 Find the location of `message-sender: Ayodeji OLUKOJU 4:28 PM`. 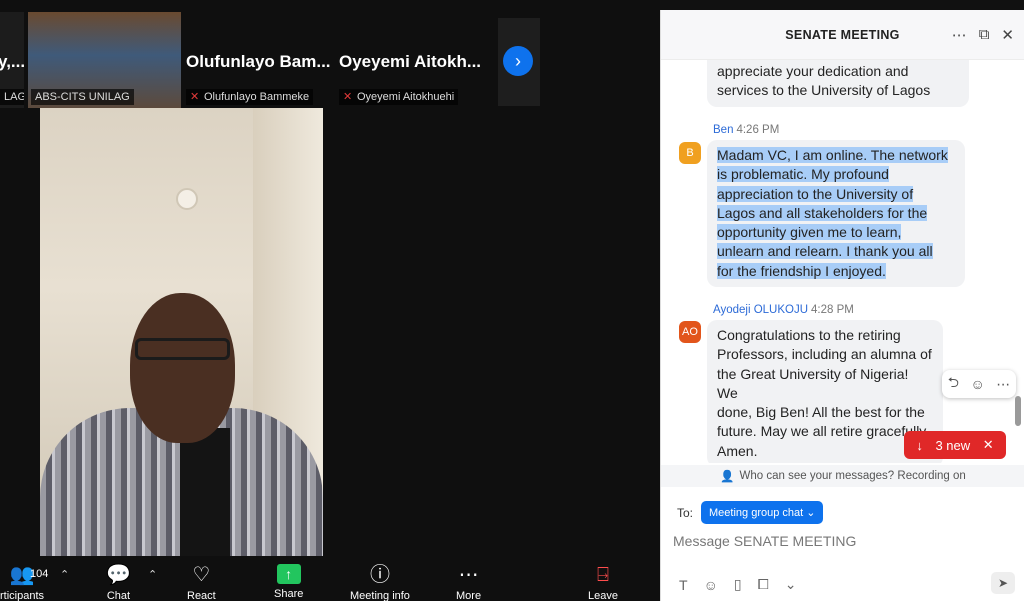

message-sender: Ayodeji OLUKOJU 4:28 PM is located at coordinates (783, 310).